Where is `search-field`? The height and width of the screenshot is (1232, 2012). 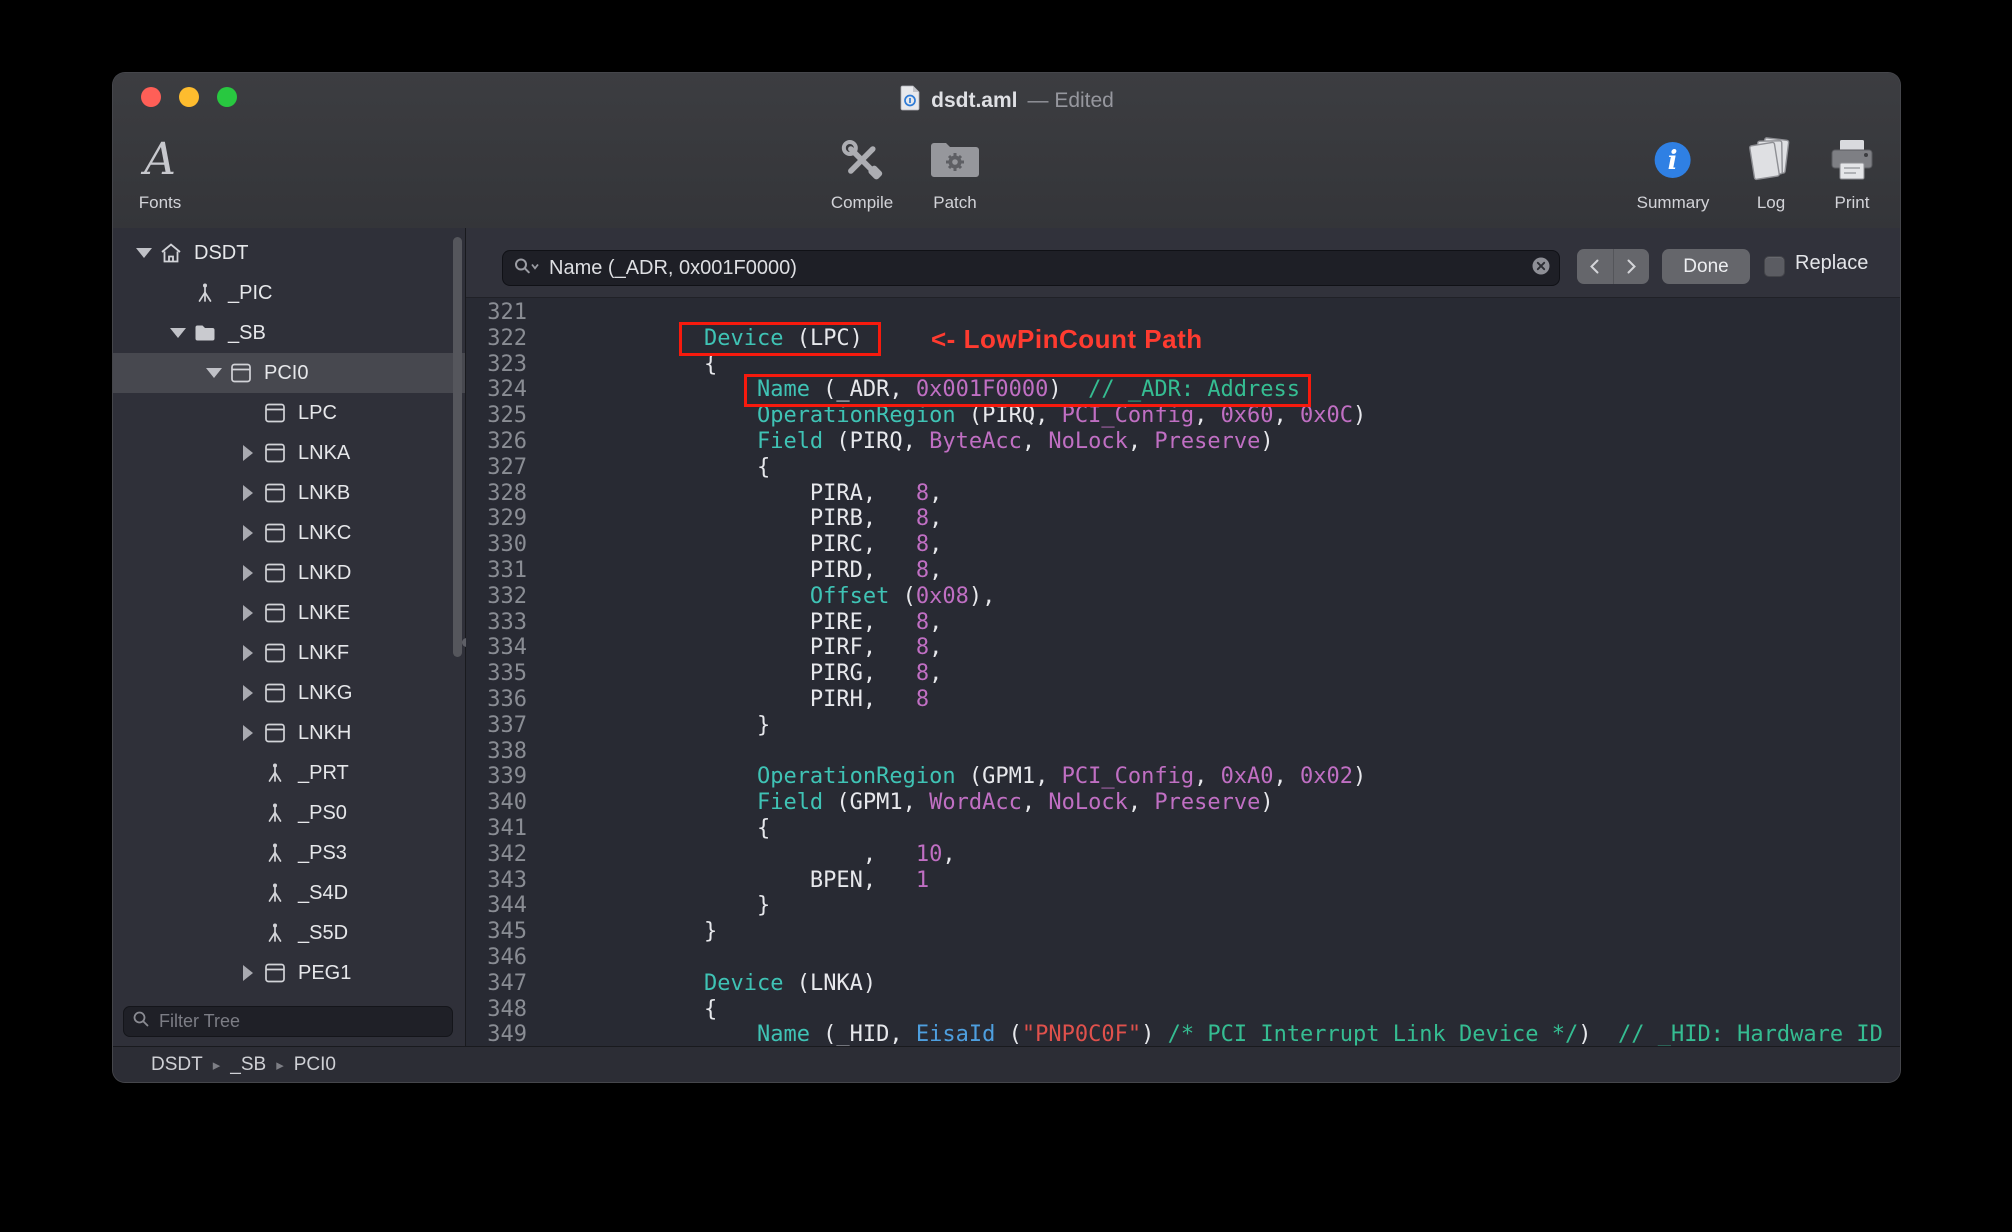 search-field is located at coordinates (1031, 268).